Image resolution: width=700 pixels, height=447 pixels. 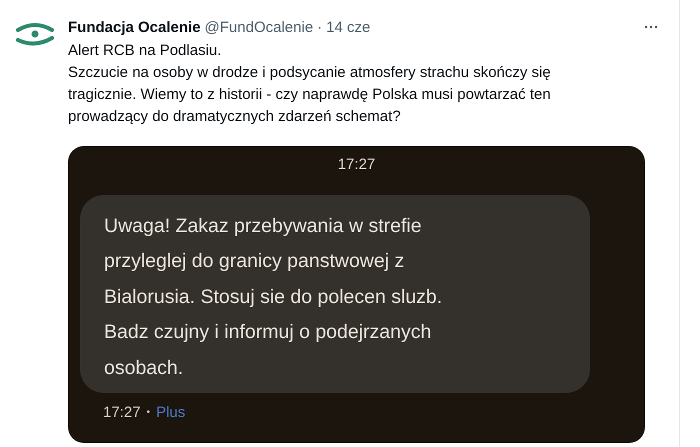 I want to click on logo-icon, so click(x=35, y=34).